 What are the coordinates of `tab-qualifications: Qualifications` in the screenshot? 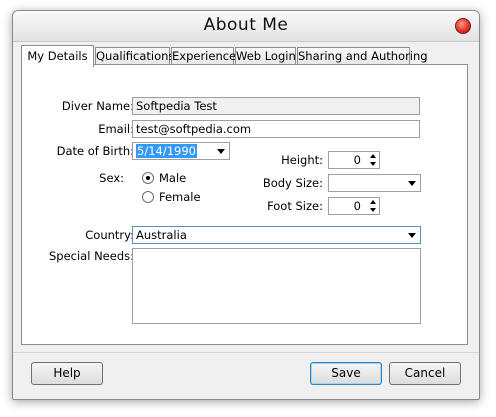 It's located at (134, 56).